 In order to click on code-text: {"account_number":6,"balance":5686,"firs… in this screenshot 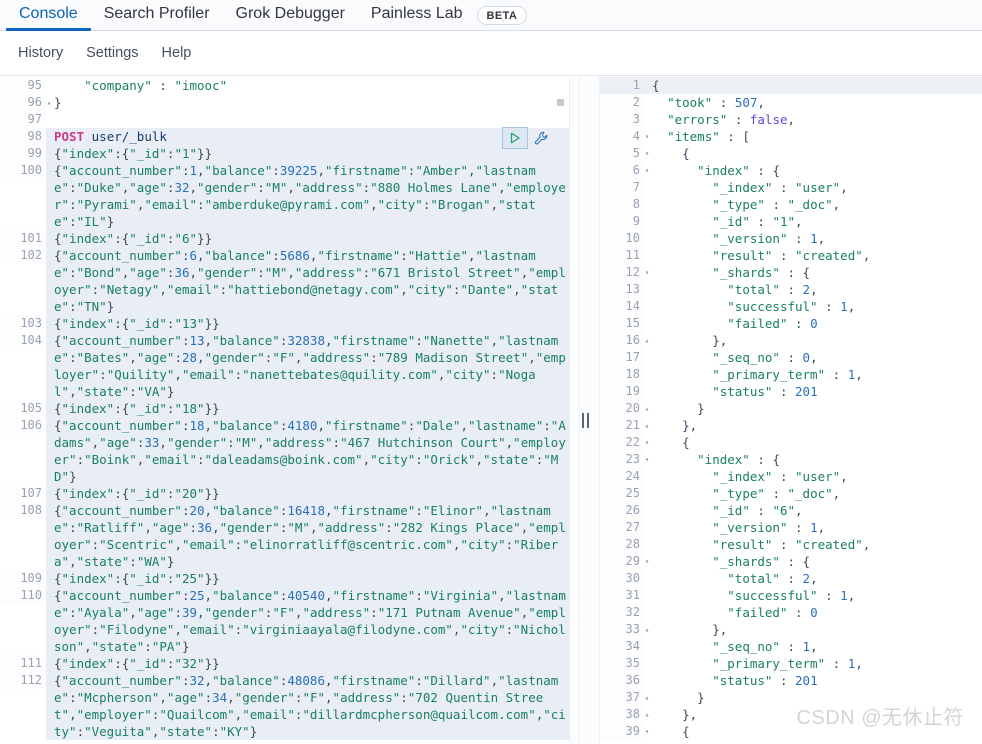, I will do `click(308, 281)`.